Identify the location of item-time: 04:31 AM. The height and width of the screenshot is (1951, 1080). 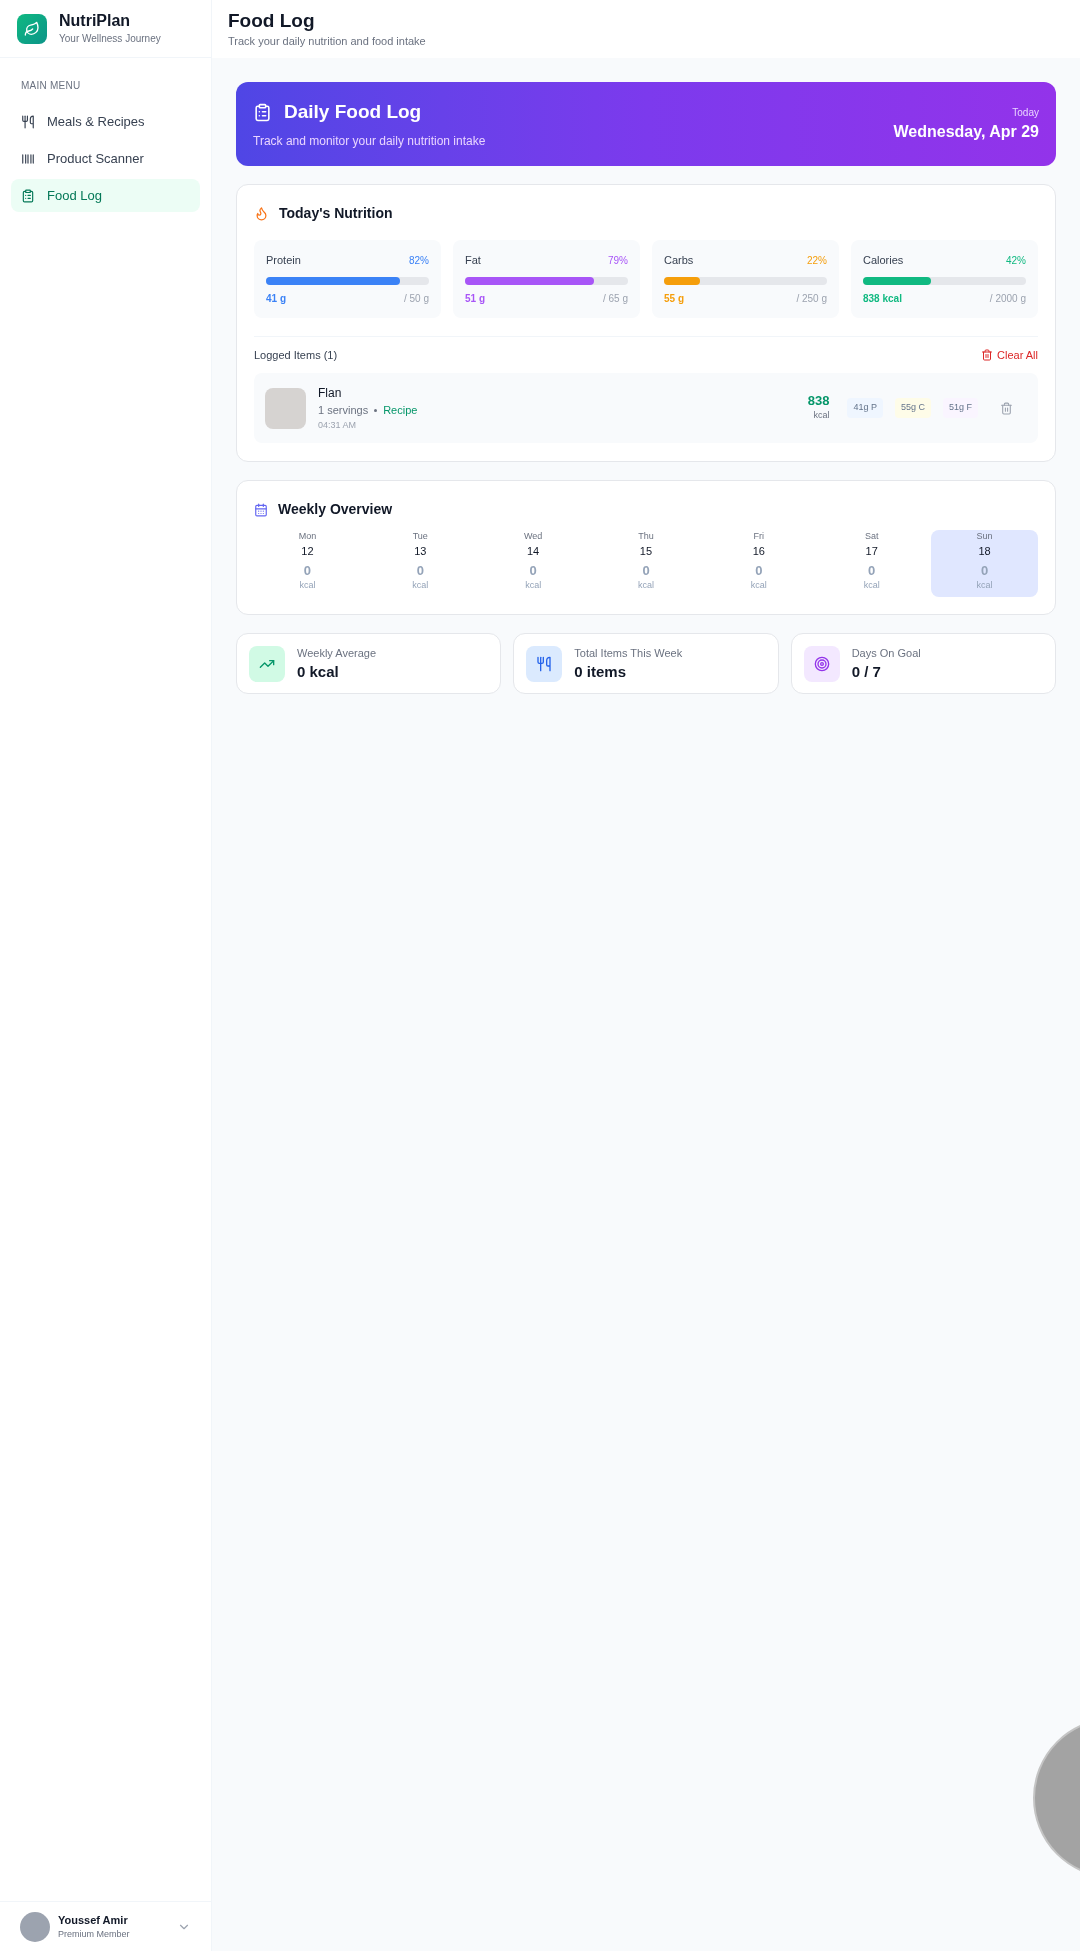
(338, 425).